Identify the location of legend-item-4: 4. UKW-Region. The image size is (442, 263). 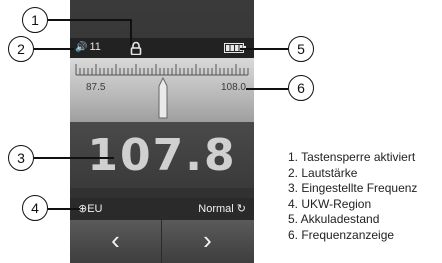
(330, 203).